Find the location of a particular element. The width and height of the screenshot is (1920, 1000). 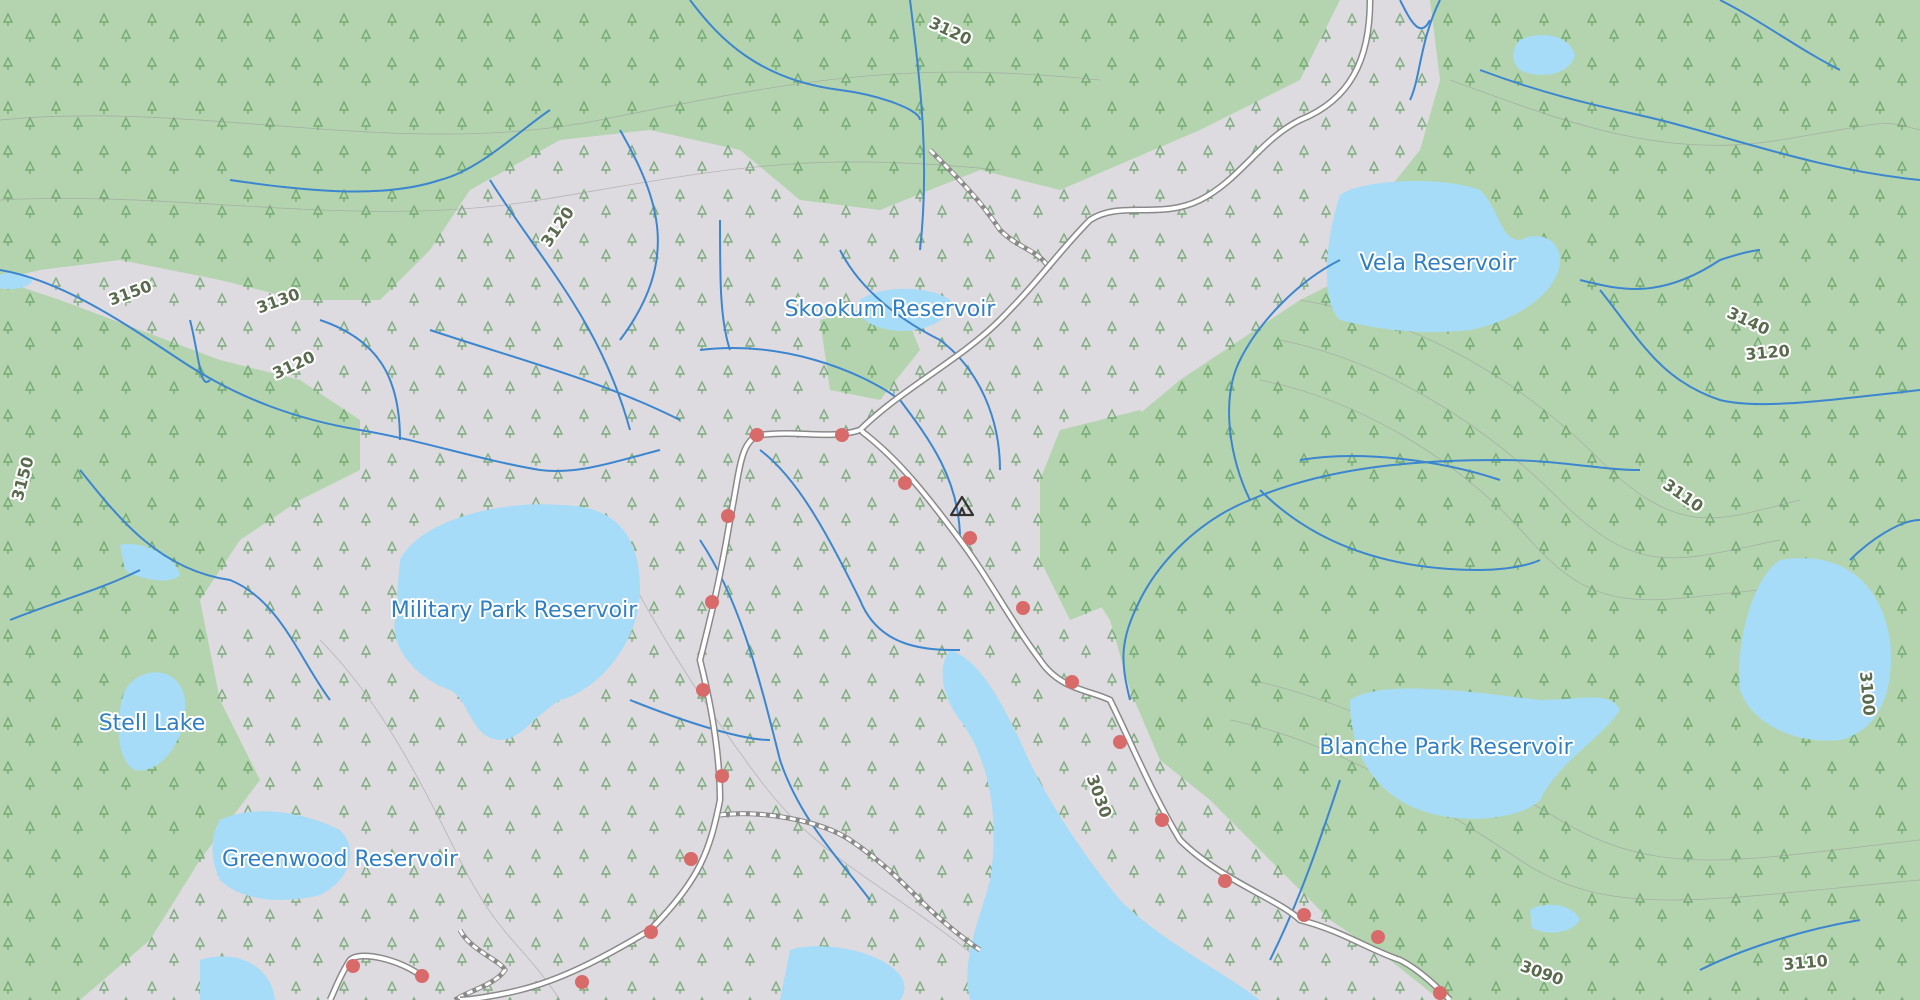

contour-label: 3120 is located at coordinates (1768, 352).